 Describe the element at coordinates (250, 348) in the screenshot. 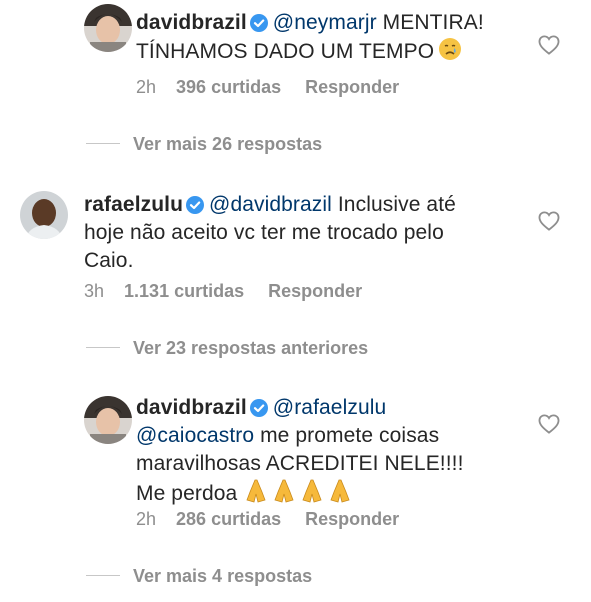

I see `view-replies-label: Ver 23 respostas anteriores` at that location.